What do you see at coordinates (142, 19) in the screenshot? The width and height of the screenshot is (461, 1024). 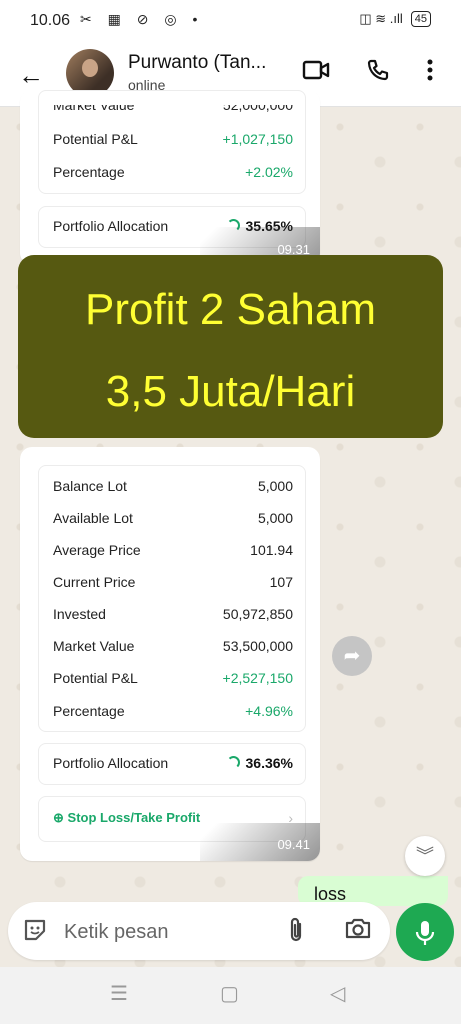 I see `notification-icons: ✂ ▦ ⊘ ◎ •` at bounding box center [142, 19].